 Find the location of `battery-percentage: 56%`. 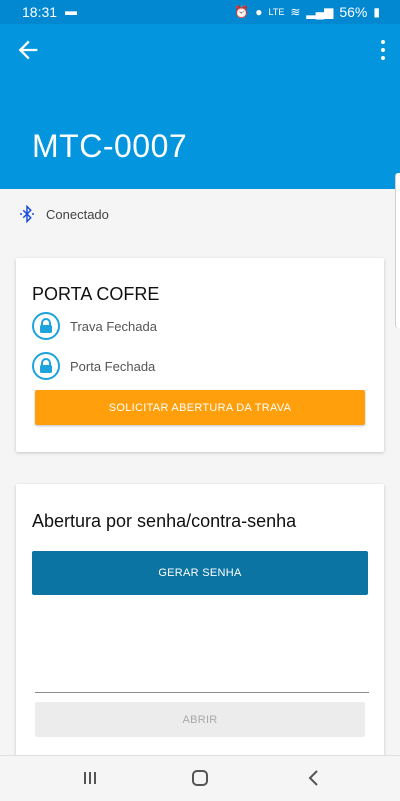

battery-percentage: 56% is located at coordinates (353, 12).